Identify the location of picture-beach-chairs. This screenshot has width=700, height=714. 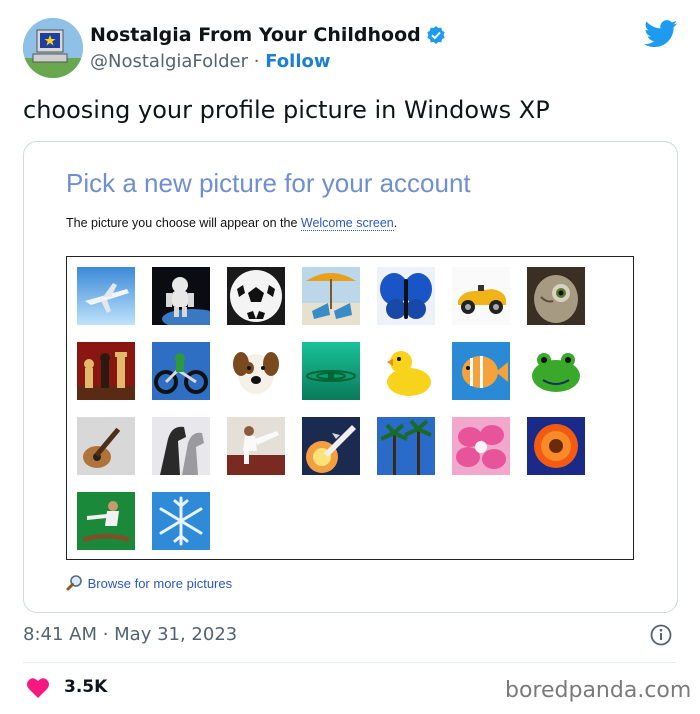
(331, 296).